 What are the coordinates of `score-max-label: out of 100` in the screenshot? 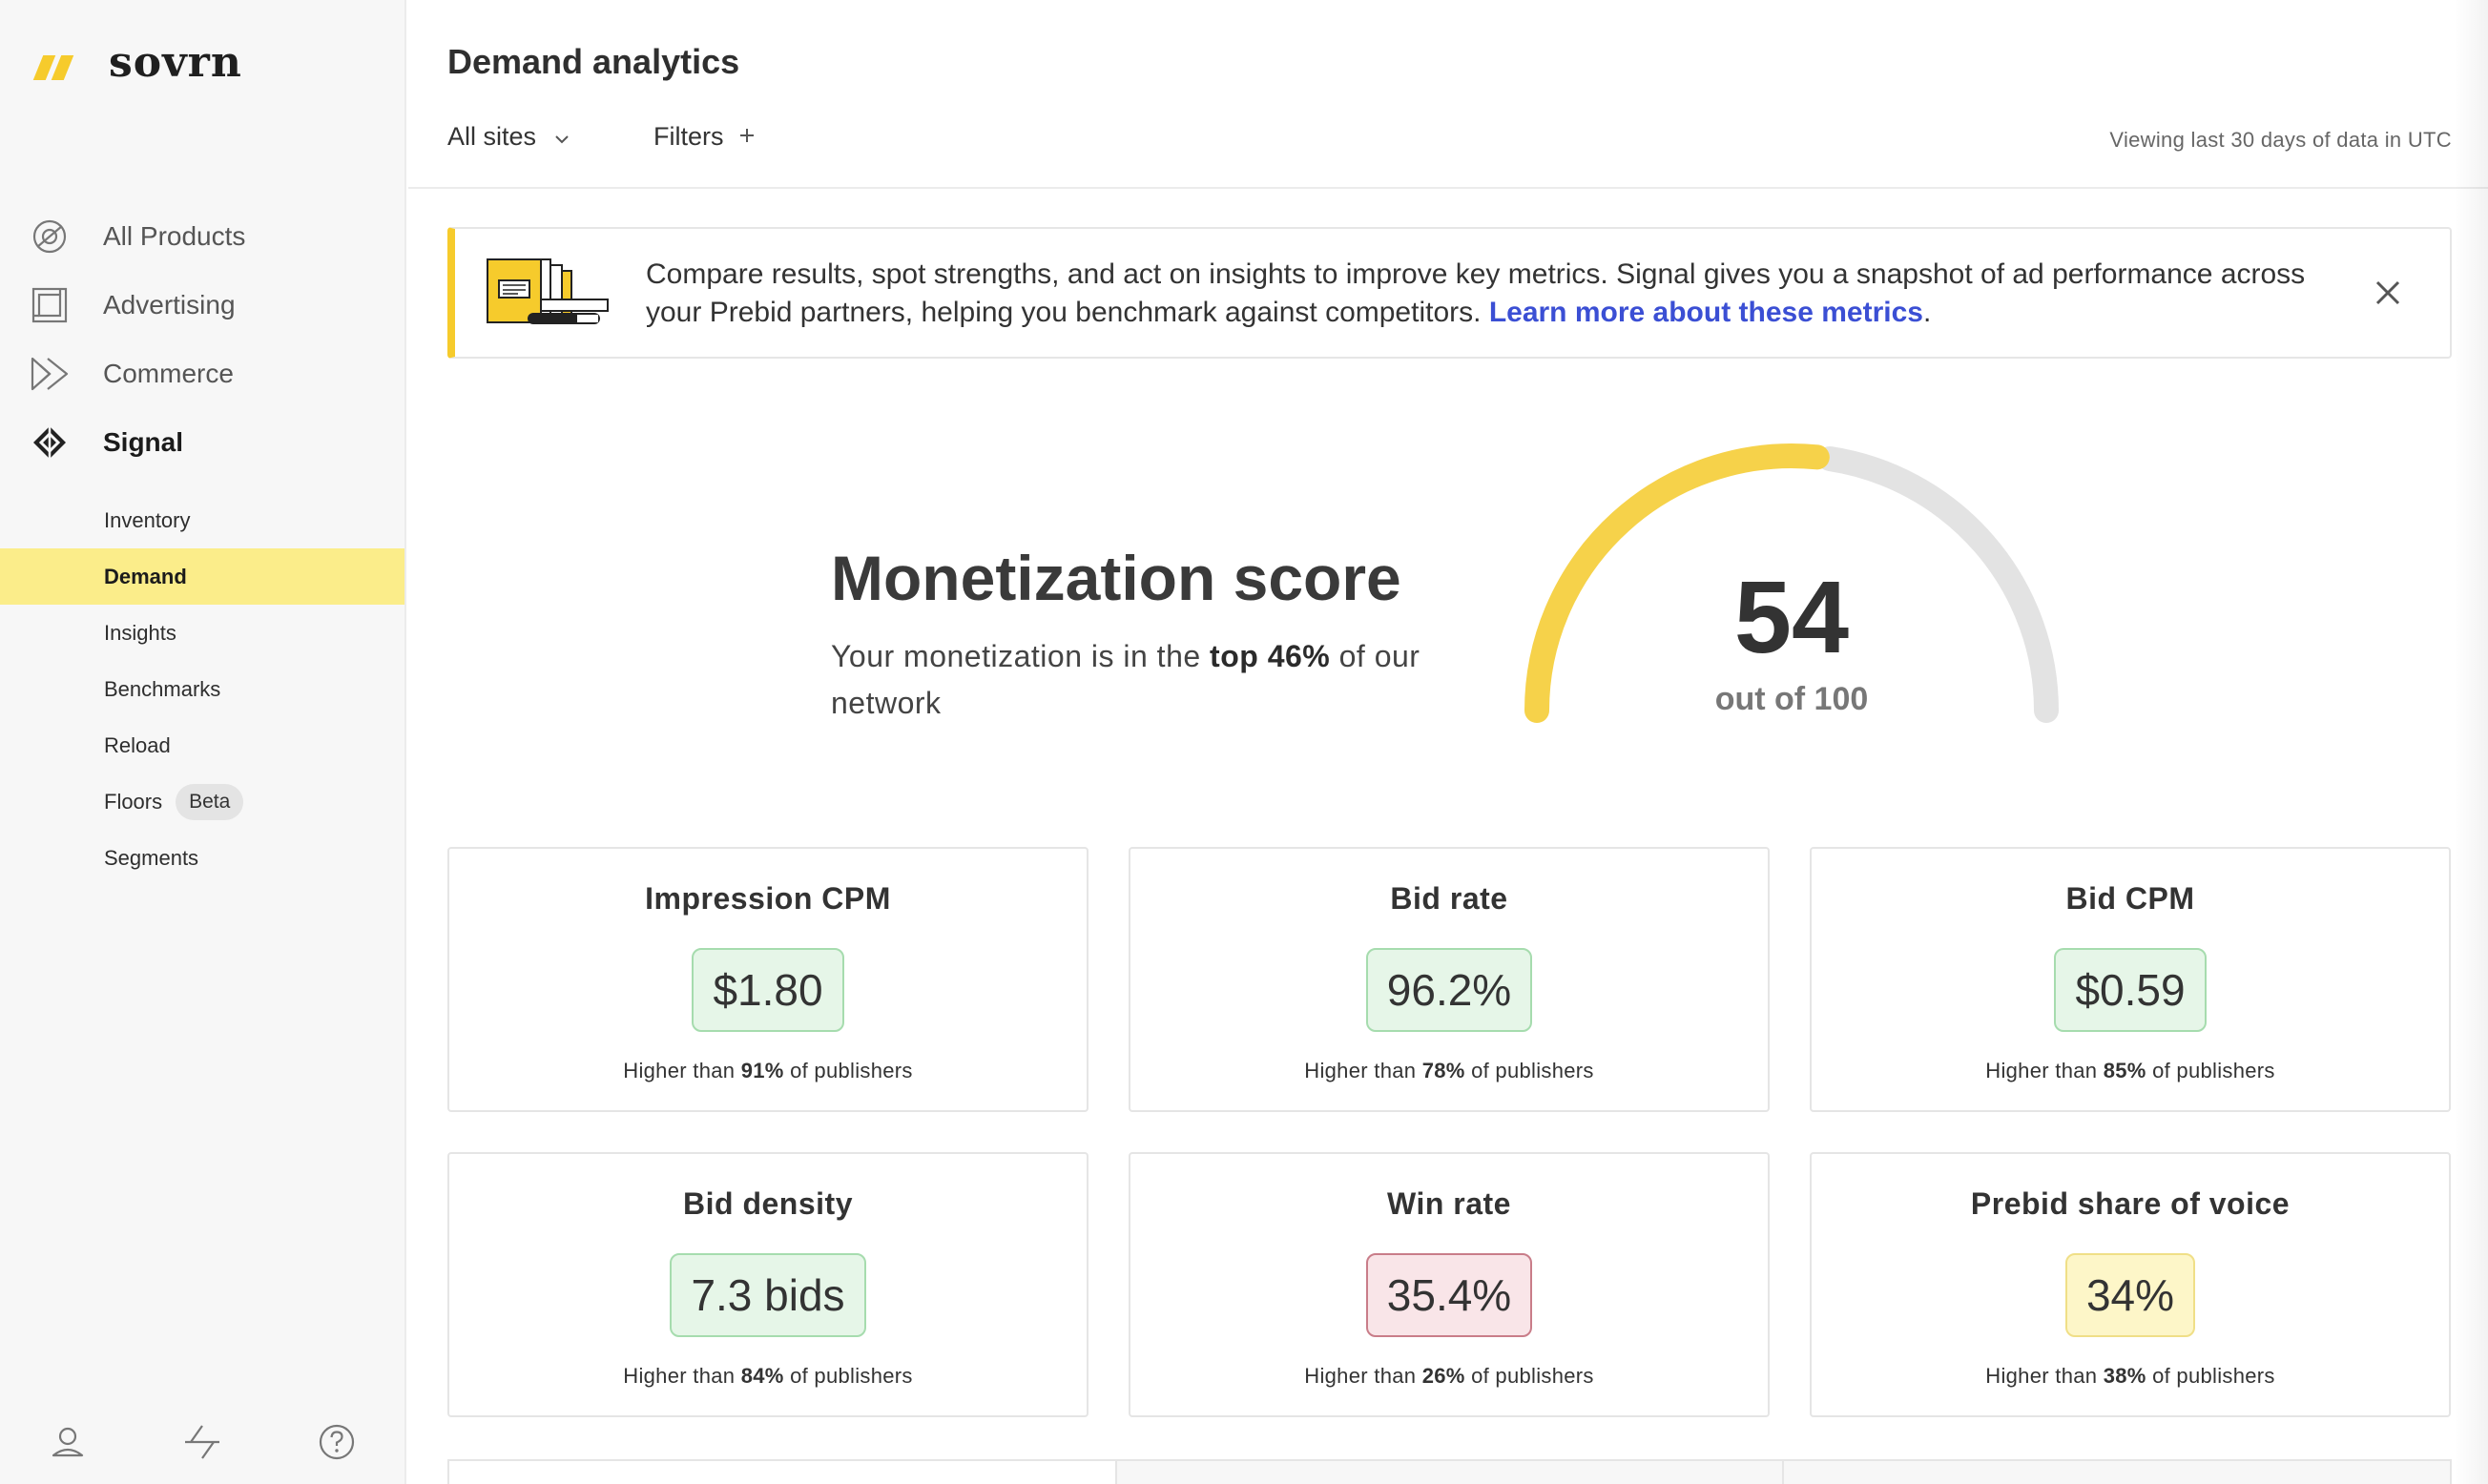 It's located at (1791, 699).